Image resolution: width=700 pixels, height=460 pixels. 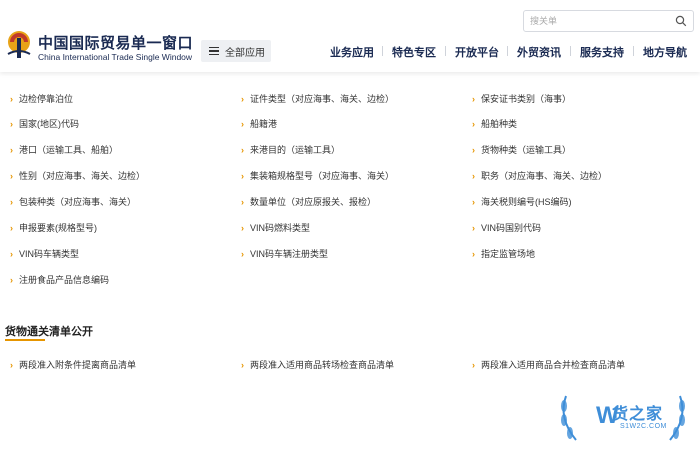 I want to click on list-item: › 保安证书类别（海事）, so click(x=521, y=98).